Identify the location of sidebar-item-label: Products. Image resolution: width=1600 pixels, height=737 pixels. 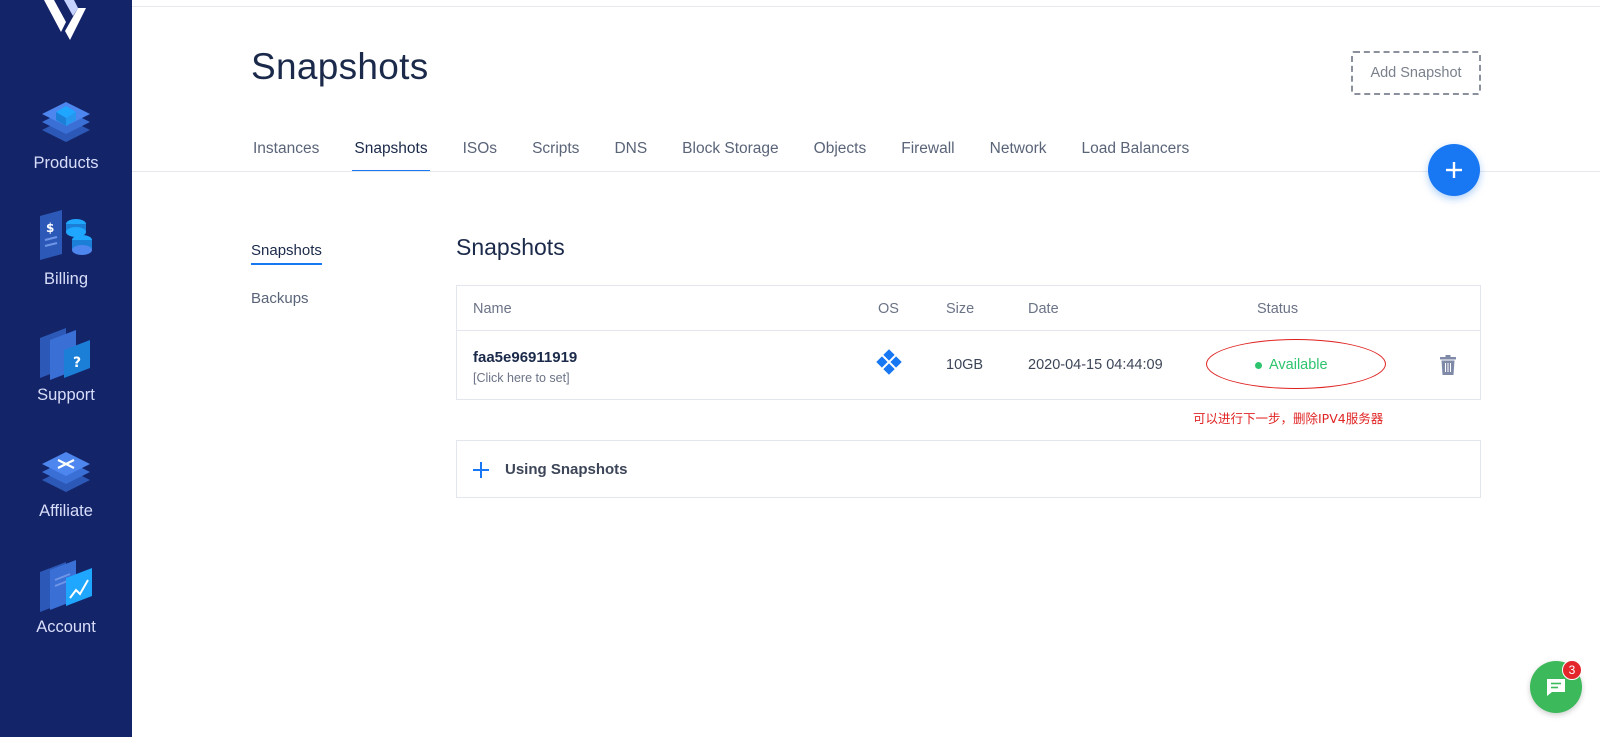
(66, 163).